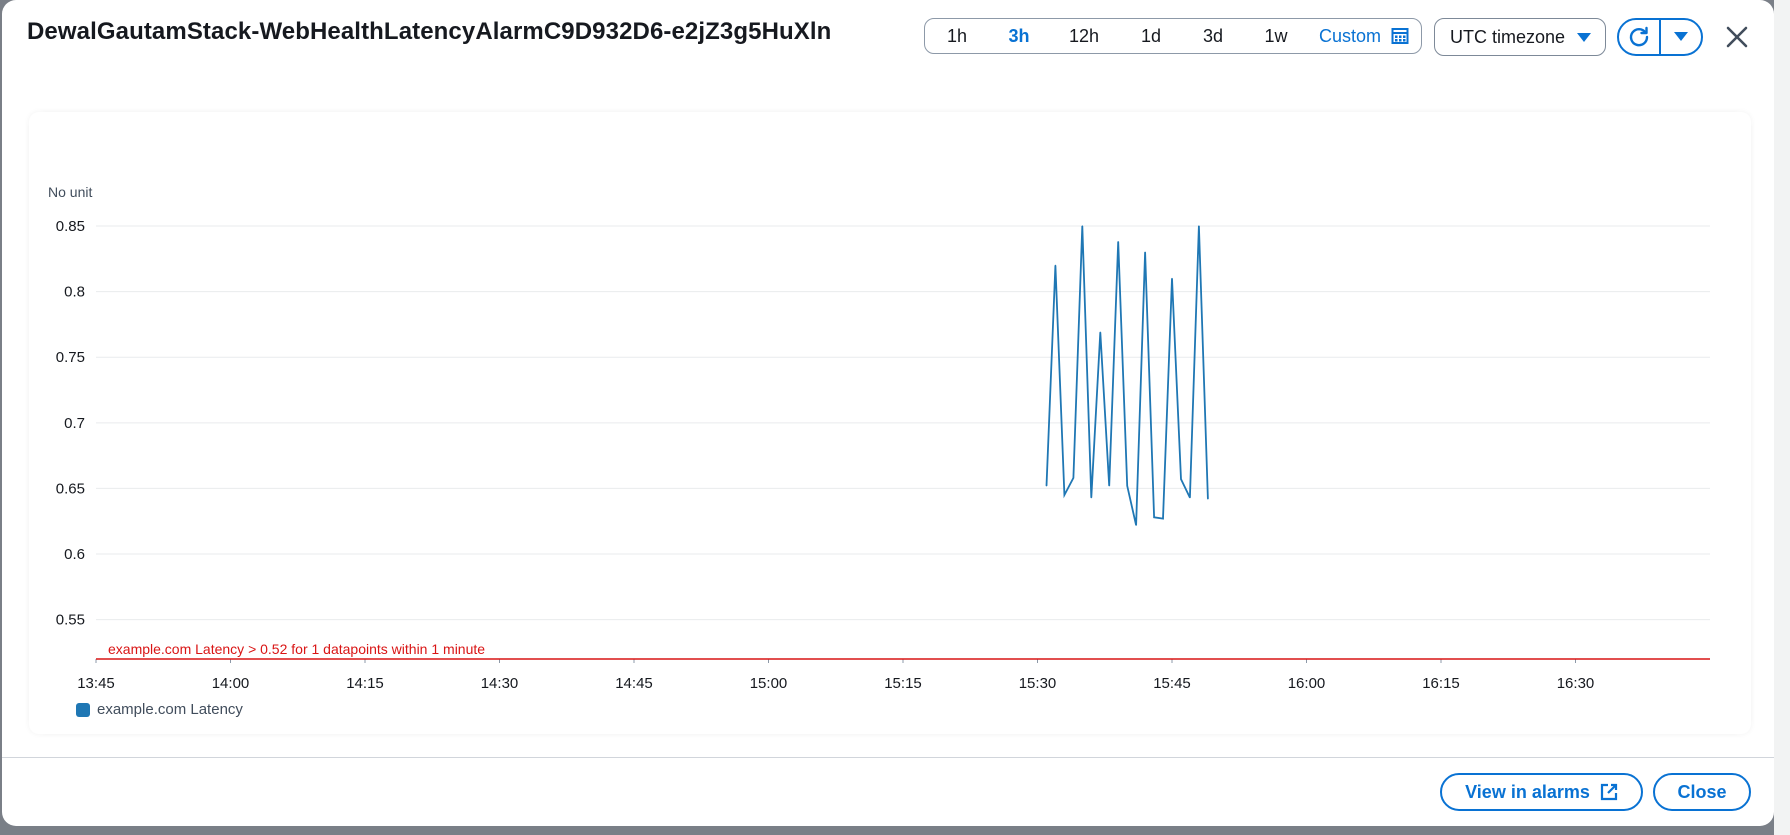 The image size is (1790, 835). Describe the element at coordinates (1576, 683) in the screenshot. I see `x-tick-label: 16:30` at that location.